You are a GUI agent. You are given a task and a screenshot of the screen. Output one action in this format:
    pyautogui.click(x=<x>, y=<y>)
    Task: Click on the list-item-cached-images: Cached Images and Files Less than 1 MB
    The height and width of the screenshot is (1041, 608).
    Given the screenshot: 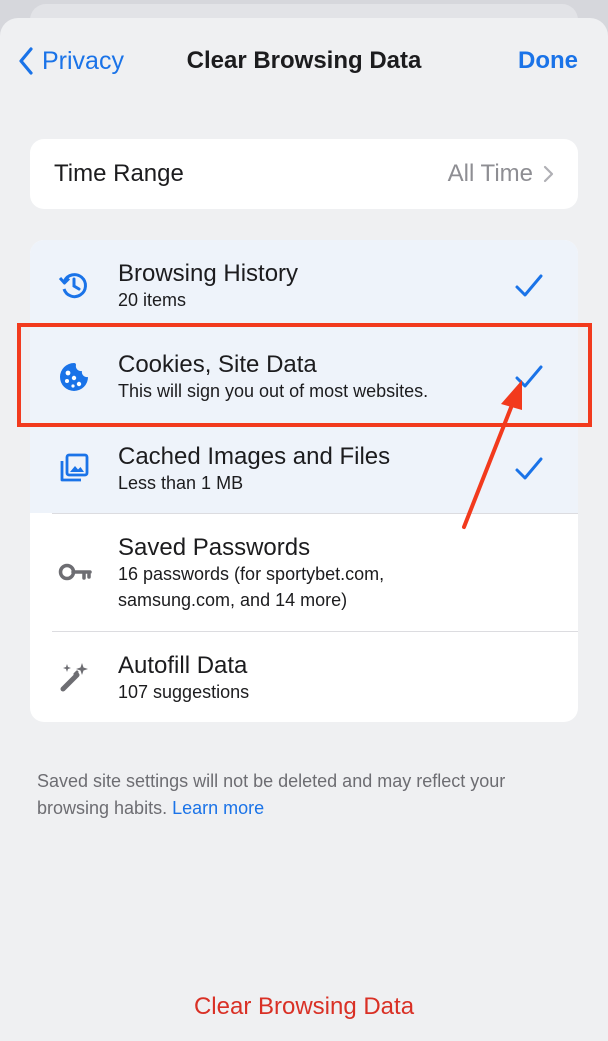 What is the action you would take?
    pyautogui.click(x=304, y=467)
    